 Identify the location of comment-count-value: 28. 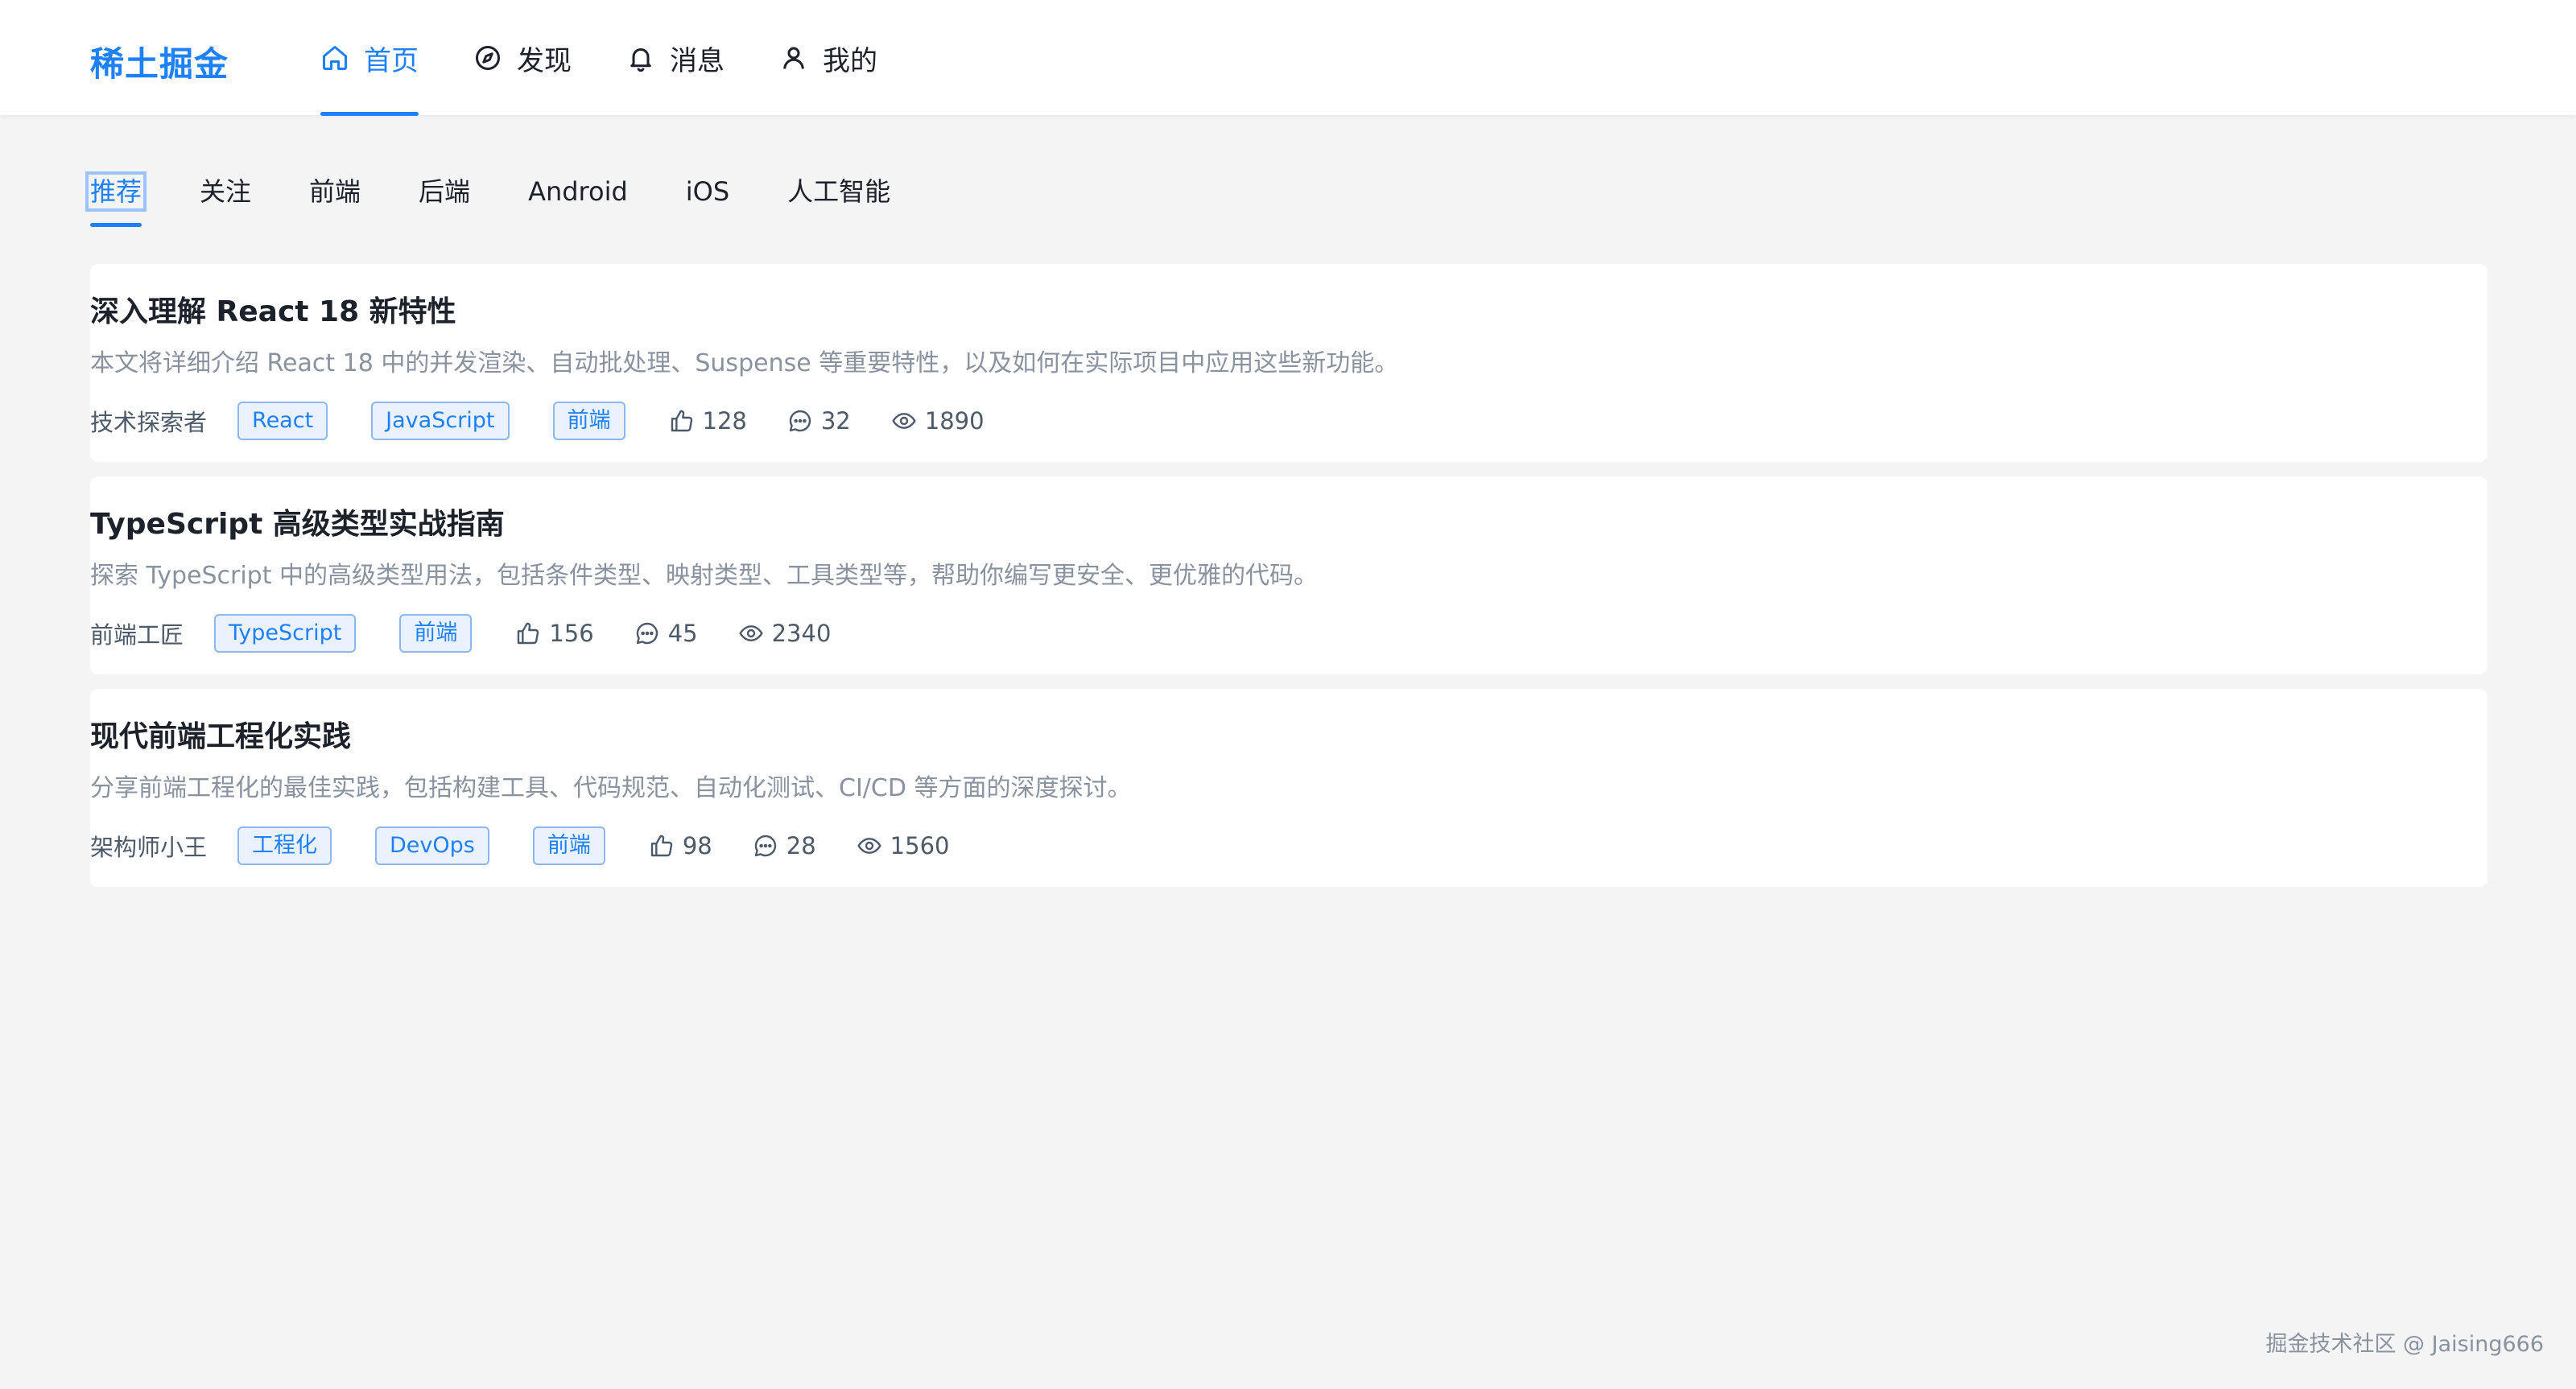
(801, 845).